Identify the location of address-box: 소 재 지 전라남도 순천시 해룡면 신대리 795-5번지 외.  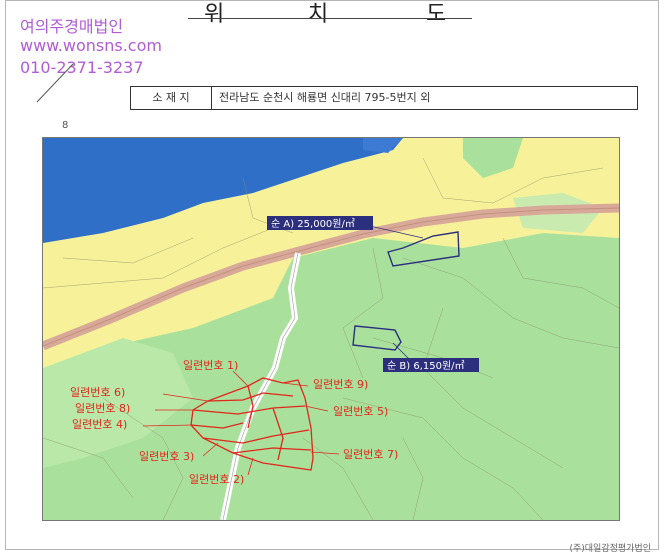
(384, 98).